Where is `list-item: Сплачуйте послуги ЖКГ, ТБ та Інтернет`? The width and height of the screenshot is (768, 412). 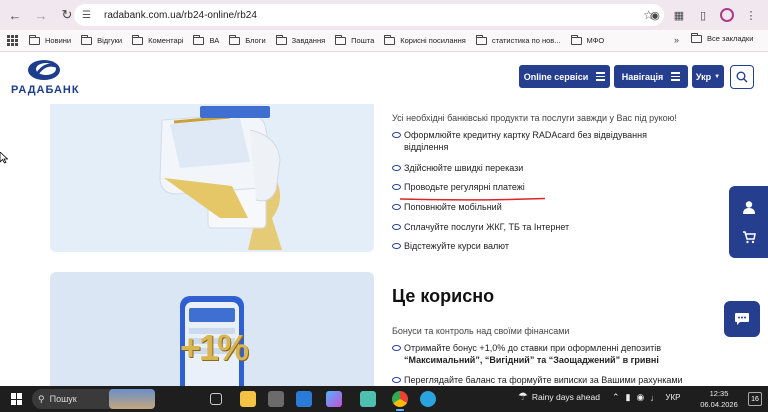
list-item: Сплачуйте послуги ЖКГ, ТБ та Інтернет is located at coordinates (480, 227).